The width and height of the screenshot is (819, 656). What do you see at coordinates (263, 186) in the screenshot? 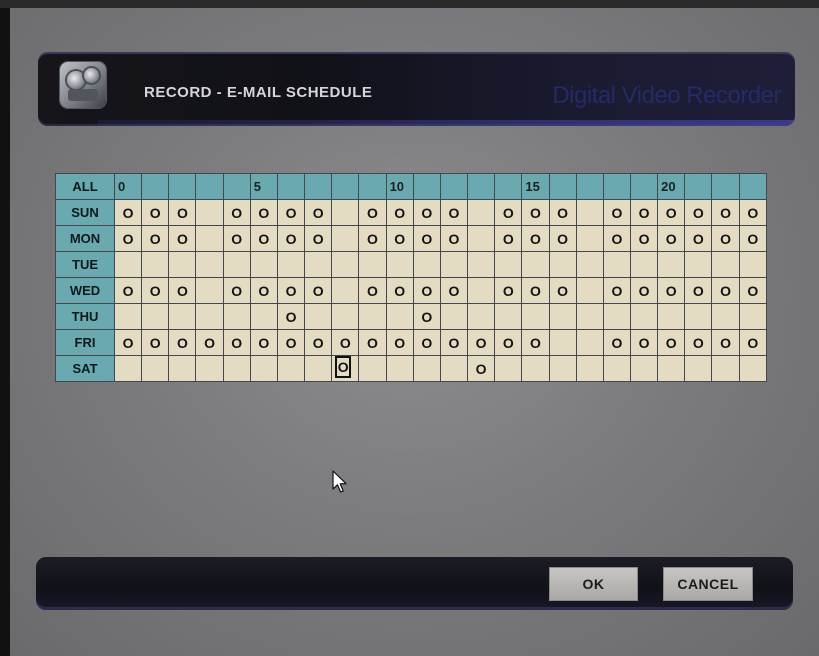
I see `hour-column-header: 5` at bounding box center [263, 186].